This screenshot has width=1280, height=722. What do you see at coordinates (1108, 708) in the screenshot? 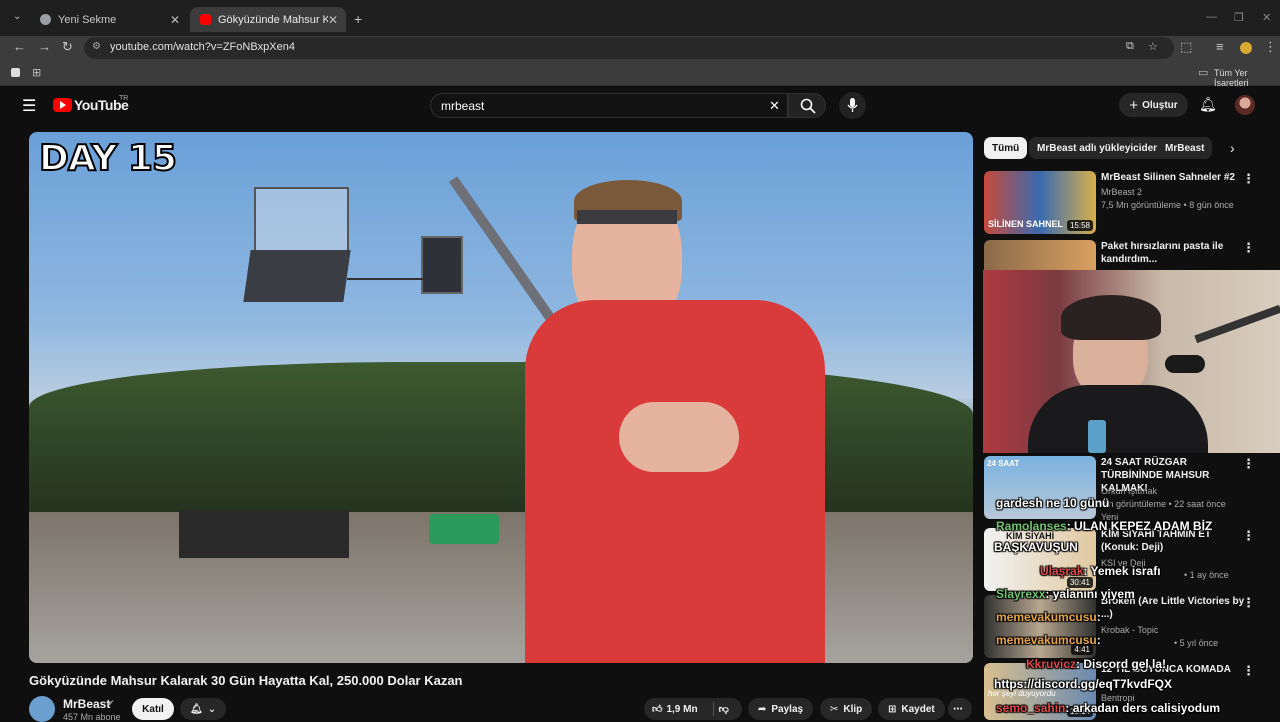
I see `chat-message: semo_sahin: arkadan ders calisiyodum` at bounding box center [1108, 708].